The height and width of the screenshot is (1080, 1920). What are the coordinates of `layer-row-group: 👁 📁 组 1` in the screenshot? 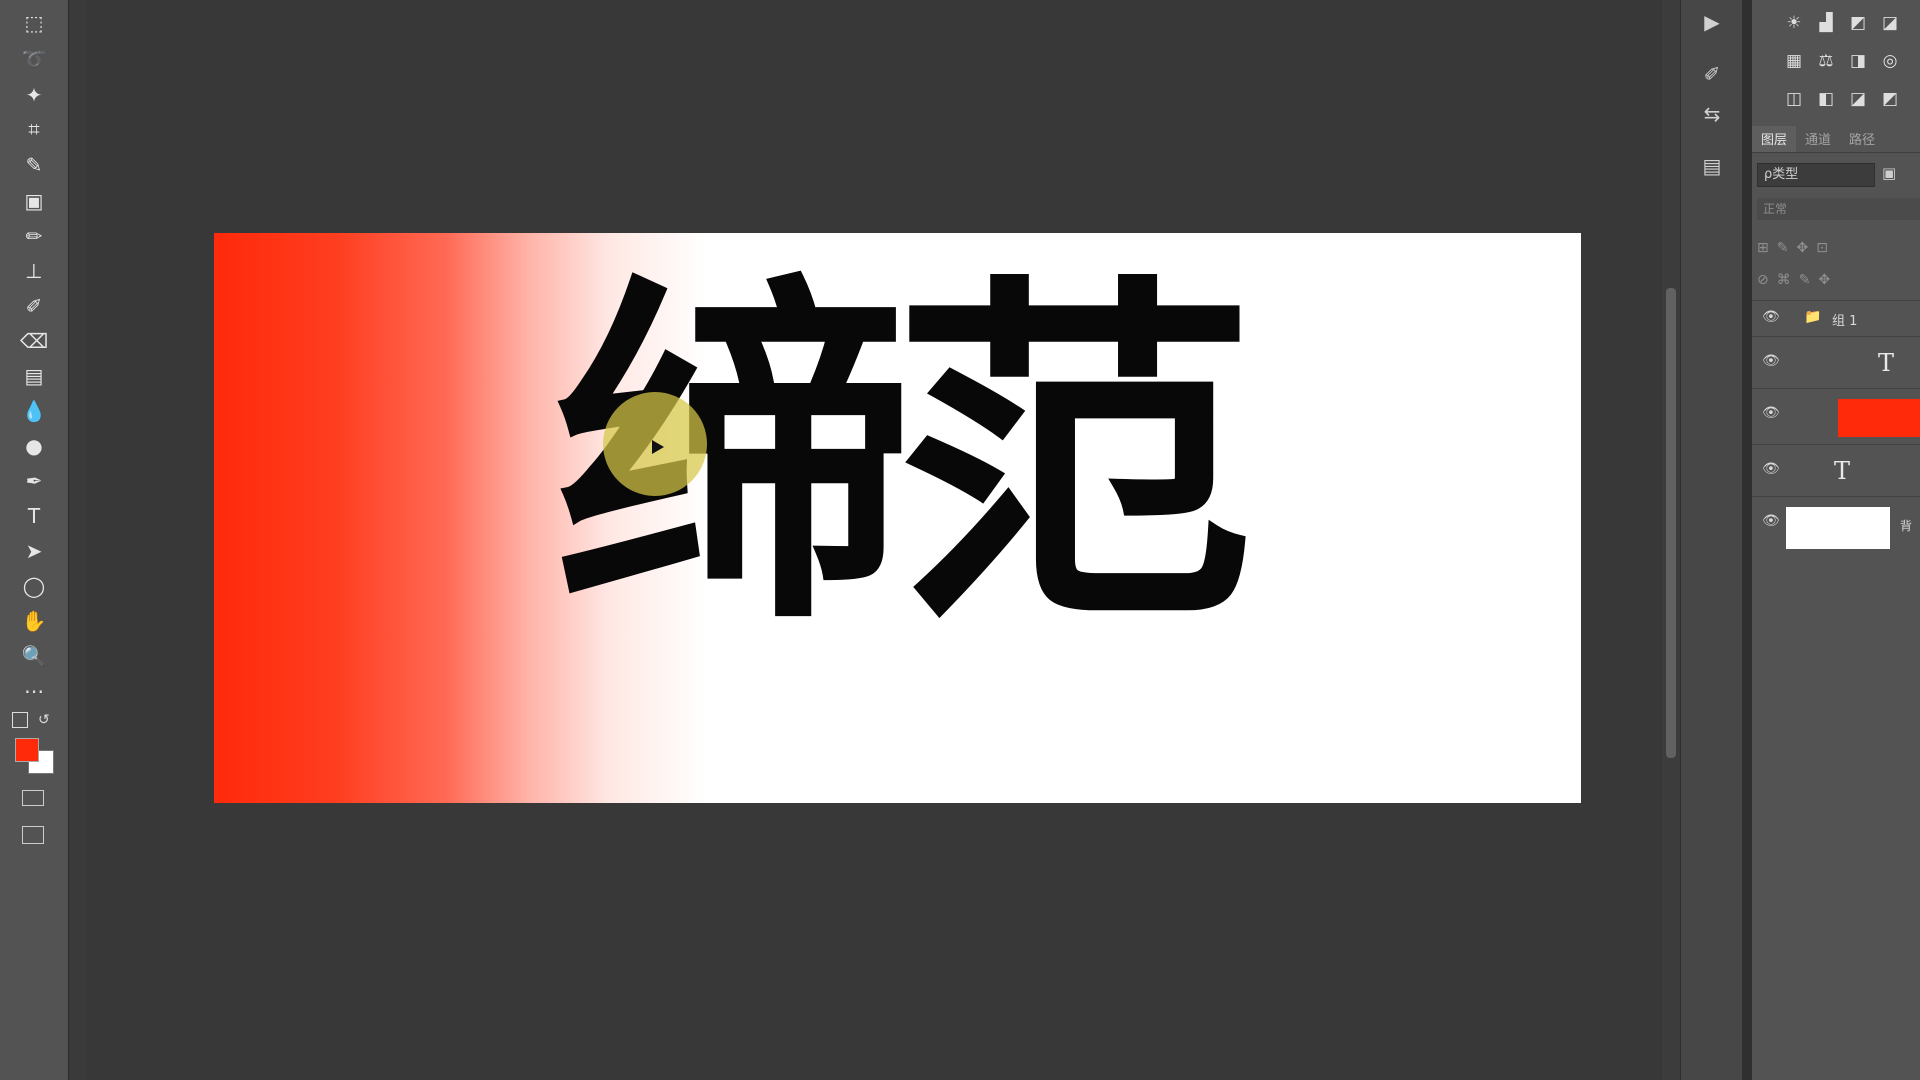 It's located at (1836, 318).